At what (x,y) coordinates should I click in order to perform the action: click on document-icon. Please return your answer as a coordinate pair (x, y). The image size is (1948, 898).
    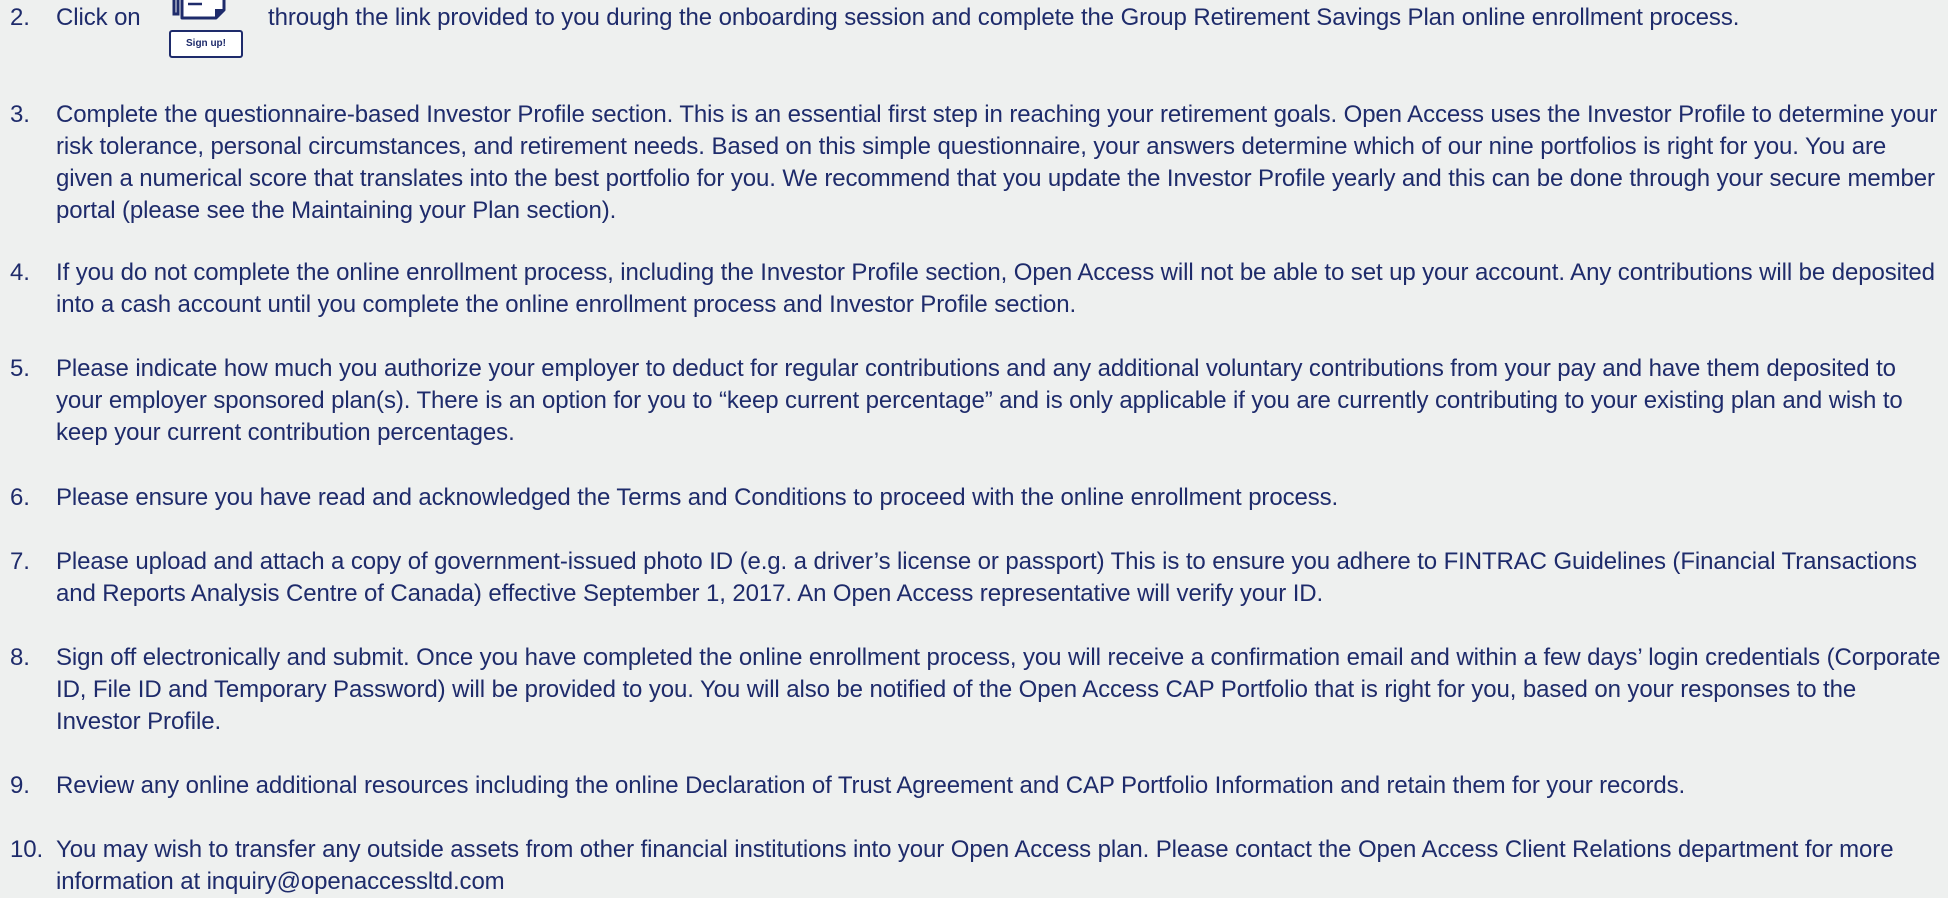
    Looking at the image, I should click on (199, 10).